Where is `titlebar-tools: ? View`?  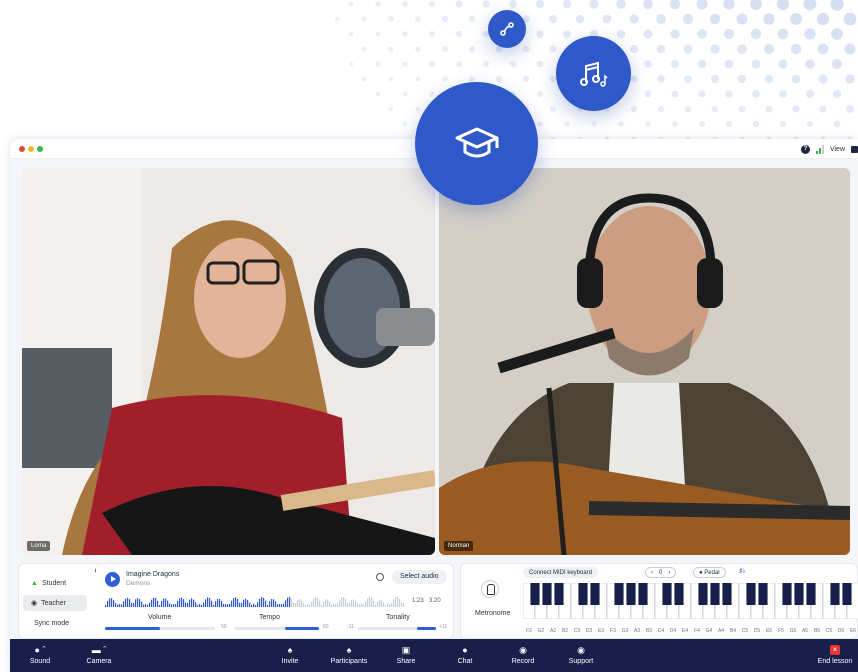
titlebar-tools: ? View is located at coordinates (829, 149).